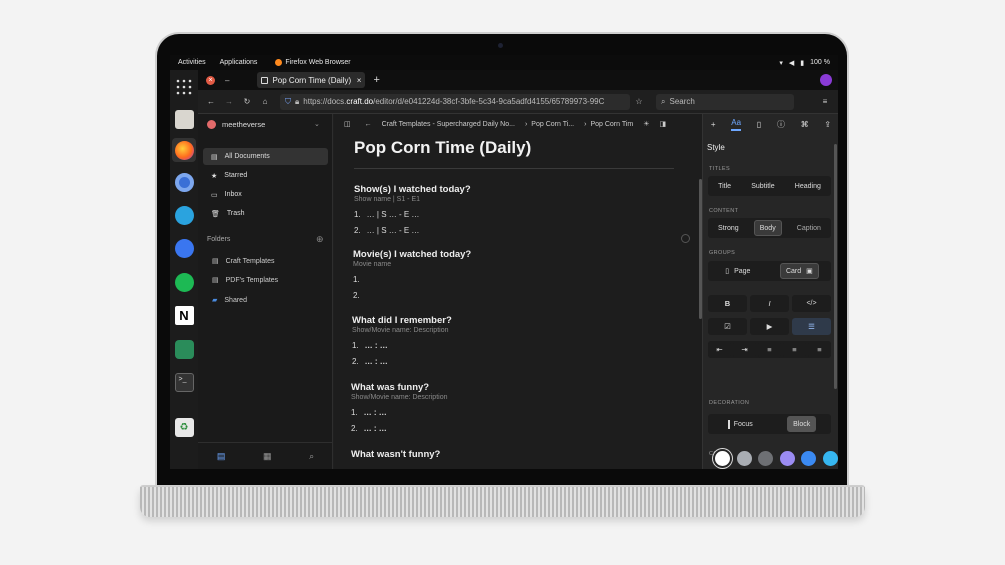  What do you see at coordinates (229, 101) in the screenshot?
I see `forward-icon: →` at bounding box center [229, 101].